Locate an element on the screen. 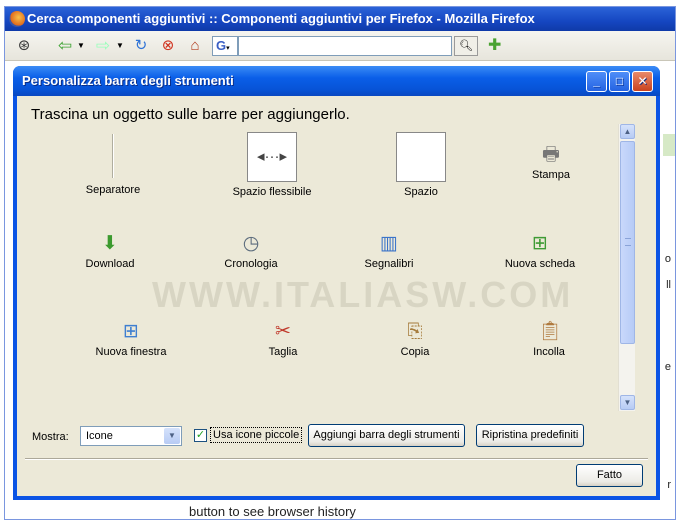 The width and height of the screenshot is (681, 526). scrollbar-thumb is located at coordinates (627, 242).